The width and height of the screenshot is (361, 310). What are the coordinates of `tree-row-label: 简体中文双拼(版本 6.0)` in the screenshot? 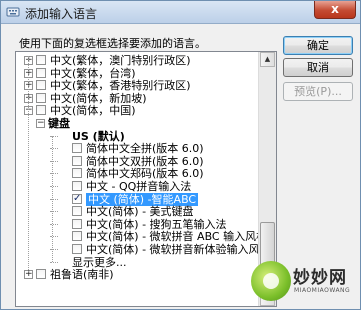 It's located at (145, 161).